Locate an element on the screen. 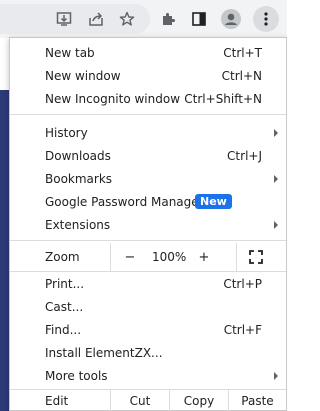  zoom-in-button: + is located at coordinates (204, 257).